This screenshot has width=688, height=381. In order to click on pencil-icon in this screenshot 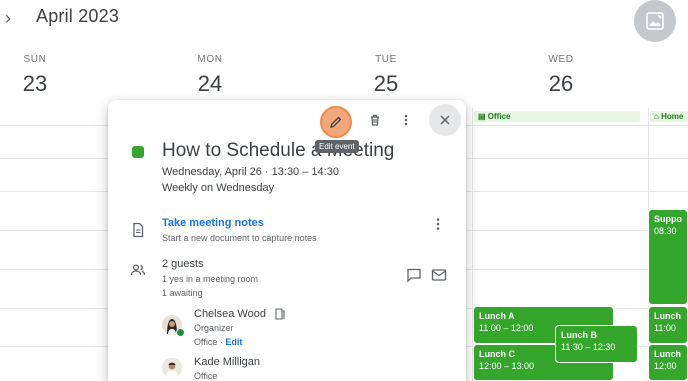, I will do `click(336, 122)`.